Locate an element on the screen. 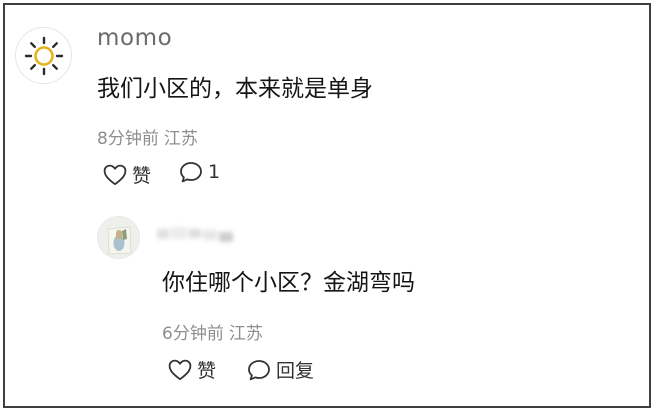  reply-location: 江苏 is located at coordinates (245, 334).